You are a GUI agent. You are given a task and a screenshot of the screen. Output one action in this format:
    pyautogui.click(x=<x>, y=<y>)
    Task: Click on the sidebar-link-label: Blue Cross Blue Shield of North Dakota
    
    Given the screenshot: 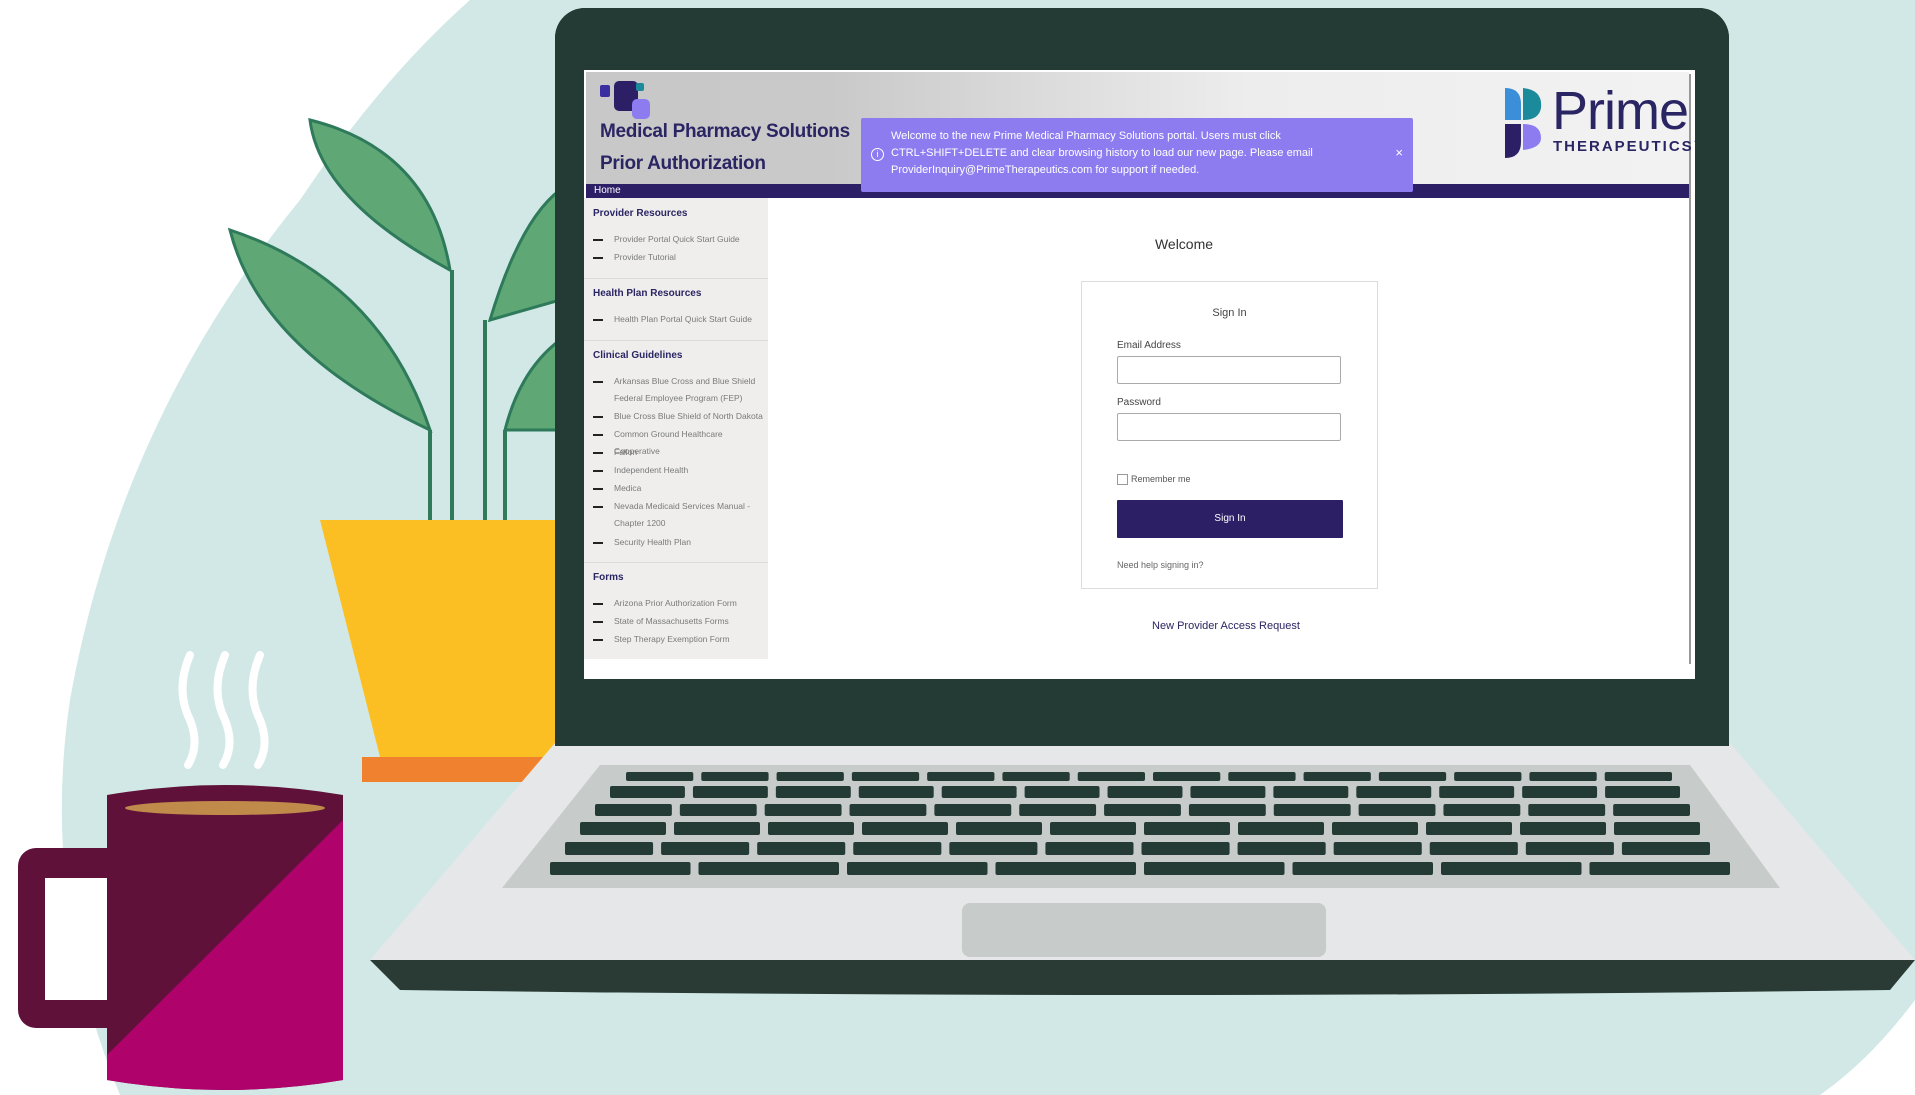 What is the action you would take?
    pyautogui.click(x=689, y=416)
    